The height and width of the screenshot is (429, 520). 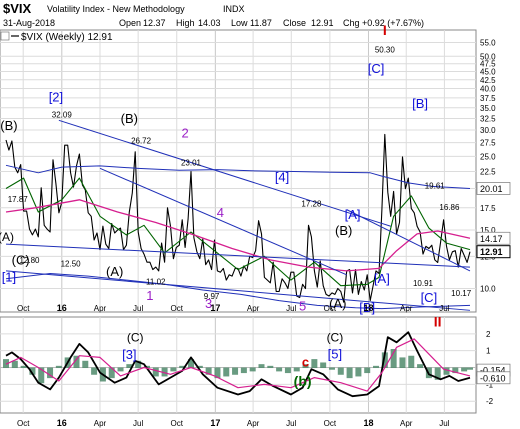 I want to click on indicator-y-axis: 21-1-2-0.154-0.610, so click(x=493, y=368).